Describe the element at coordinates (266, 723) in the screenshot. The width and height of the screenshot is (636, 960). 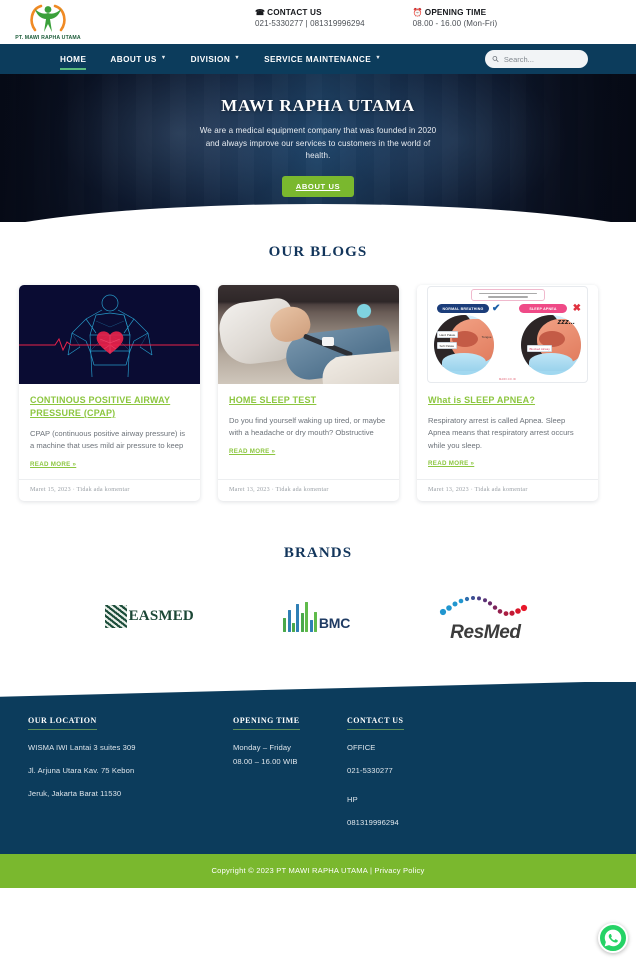
I see `footer-heading-opening: OPENING TIME` at that location.